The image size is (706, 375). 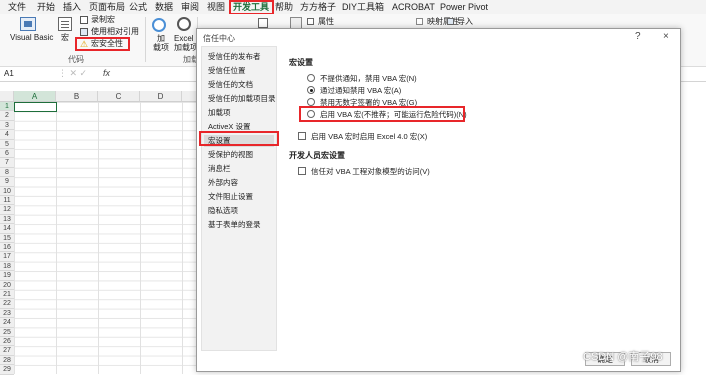 I want to click on formula-bar-controls: ⋮ ✕ ✓, so click(x=73, y=73).